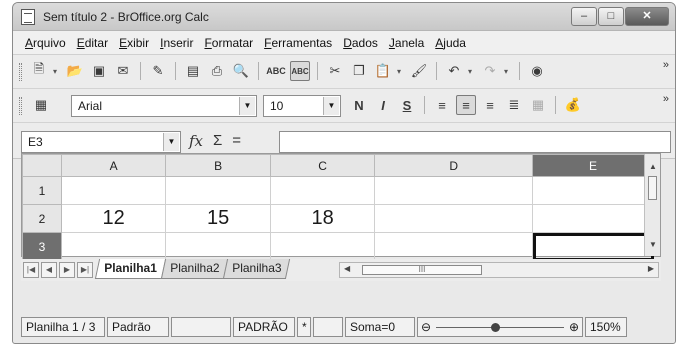 Image resolution: width=688 pixels, height=349 pixels. What do you see at coordinates (508, 71) in the screenshot?
I see `redo-dropdown-icon: ▾` at bounding box center [508, 71].